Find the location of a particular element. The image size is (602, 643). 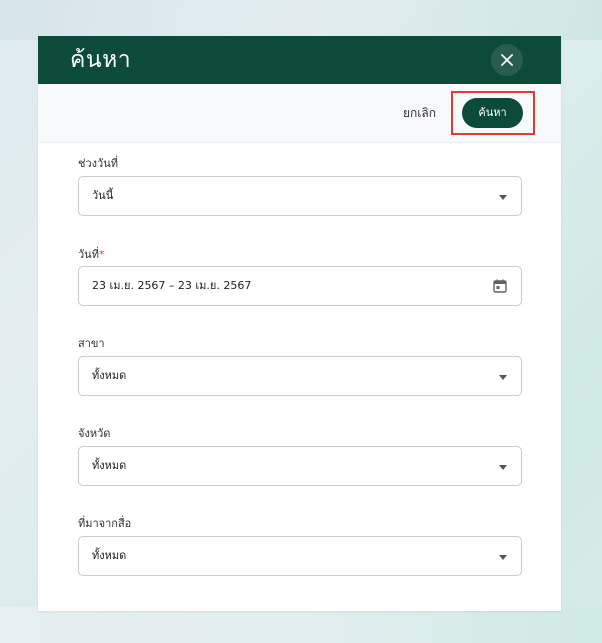

close-button is located at coordinates (507, 60).